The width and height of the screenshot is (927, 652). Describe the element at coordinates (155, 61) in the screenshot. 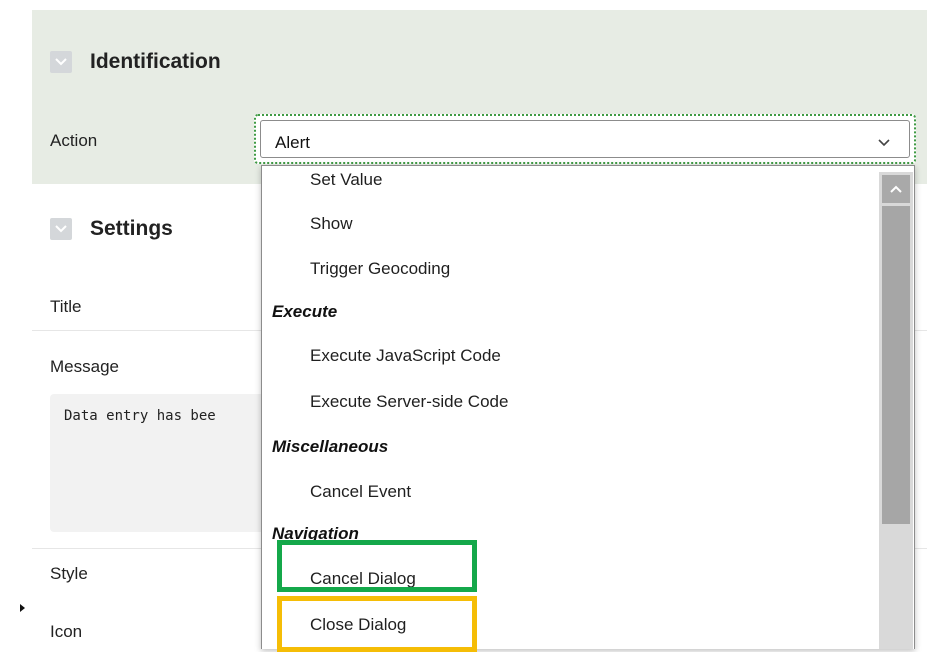

I see `identification-title: Identification` at that location.